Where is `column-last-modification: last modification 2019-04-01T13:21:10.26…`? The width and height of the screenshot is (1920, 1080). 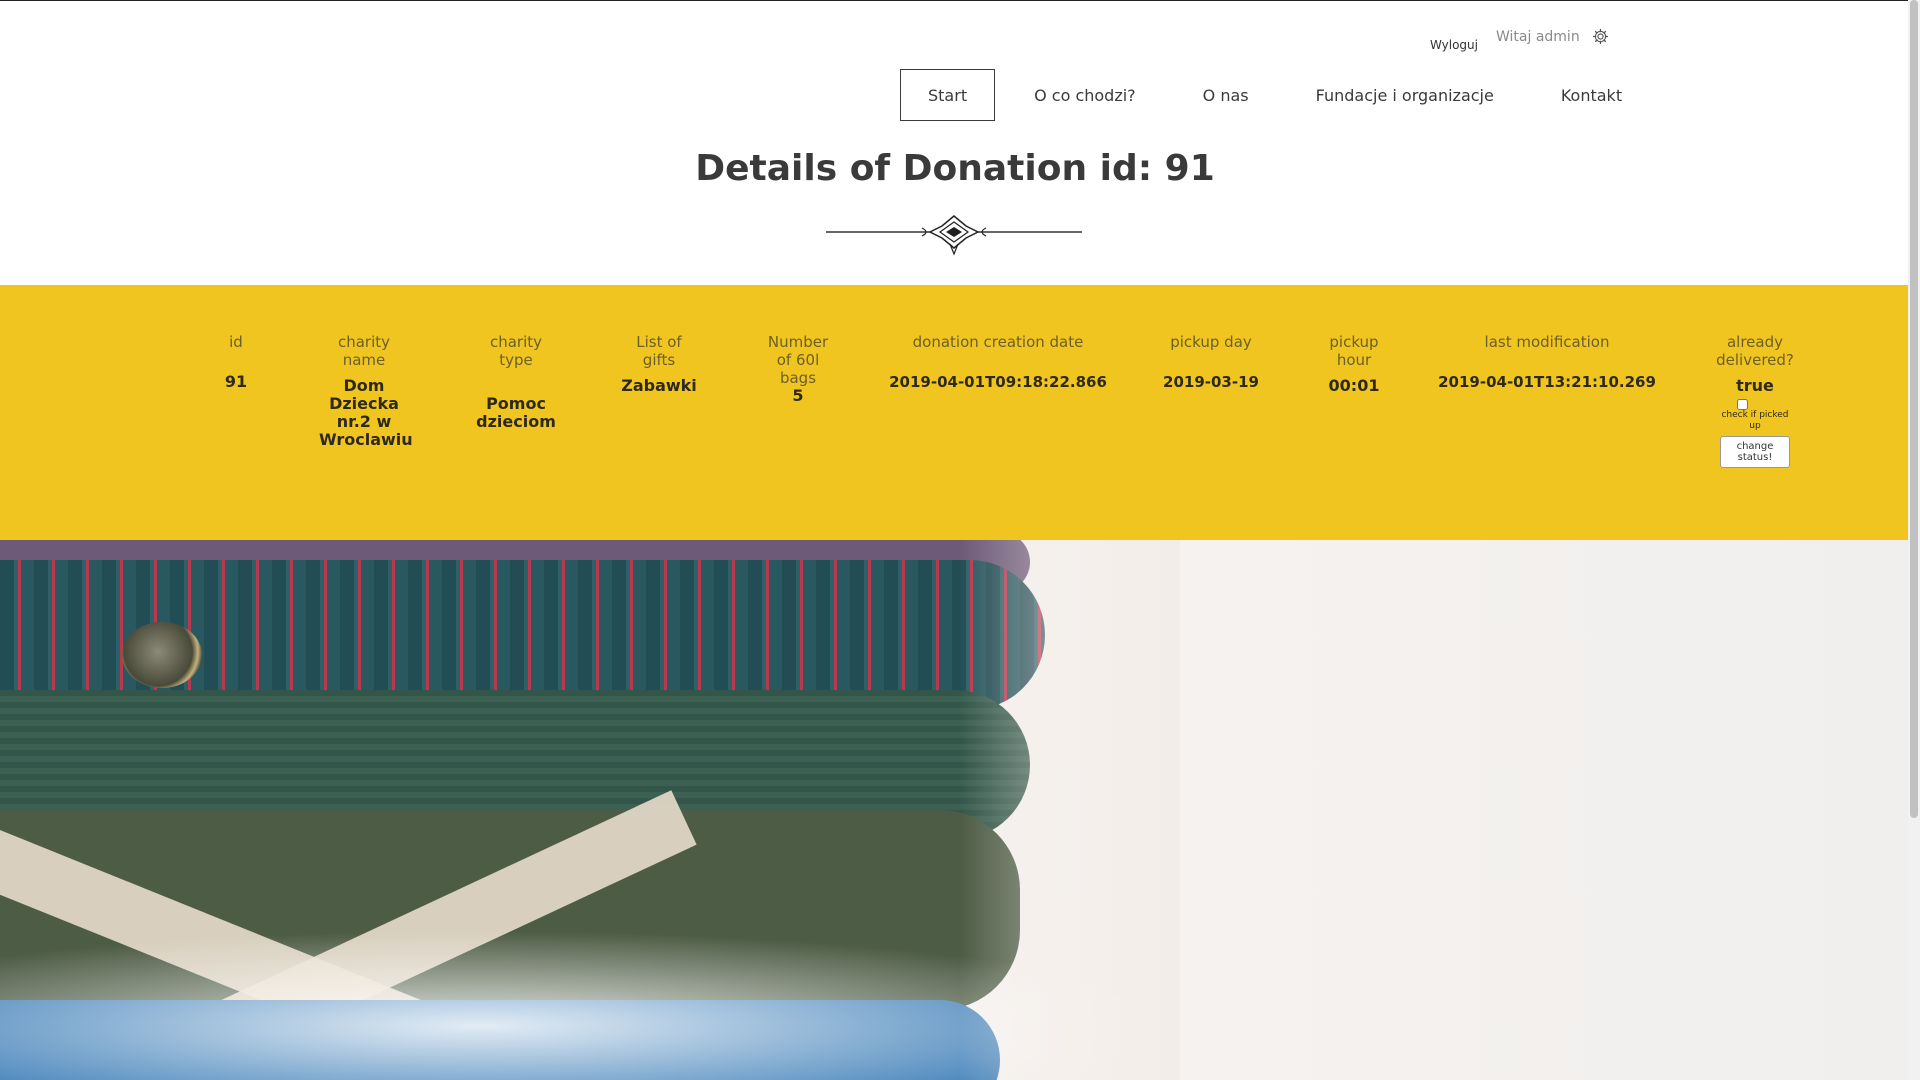 column-last-modification: last modification 2019-04-01T13:21:10.26… is located at coordinates (1547, 362).